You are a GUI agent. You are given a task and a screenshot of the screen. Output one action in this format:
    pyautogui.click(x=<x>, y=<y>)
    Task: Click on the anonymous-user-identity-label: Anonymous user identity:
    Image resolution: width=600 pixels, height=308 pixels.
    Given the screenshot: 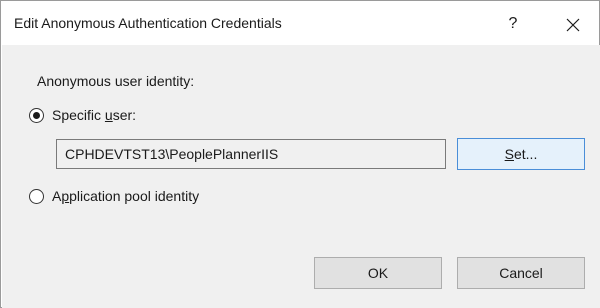 What is the action you would take?
    pyautogui.click(x=116, y=81)
    